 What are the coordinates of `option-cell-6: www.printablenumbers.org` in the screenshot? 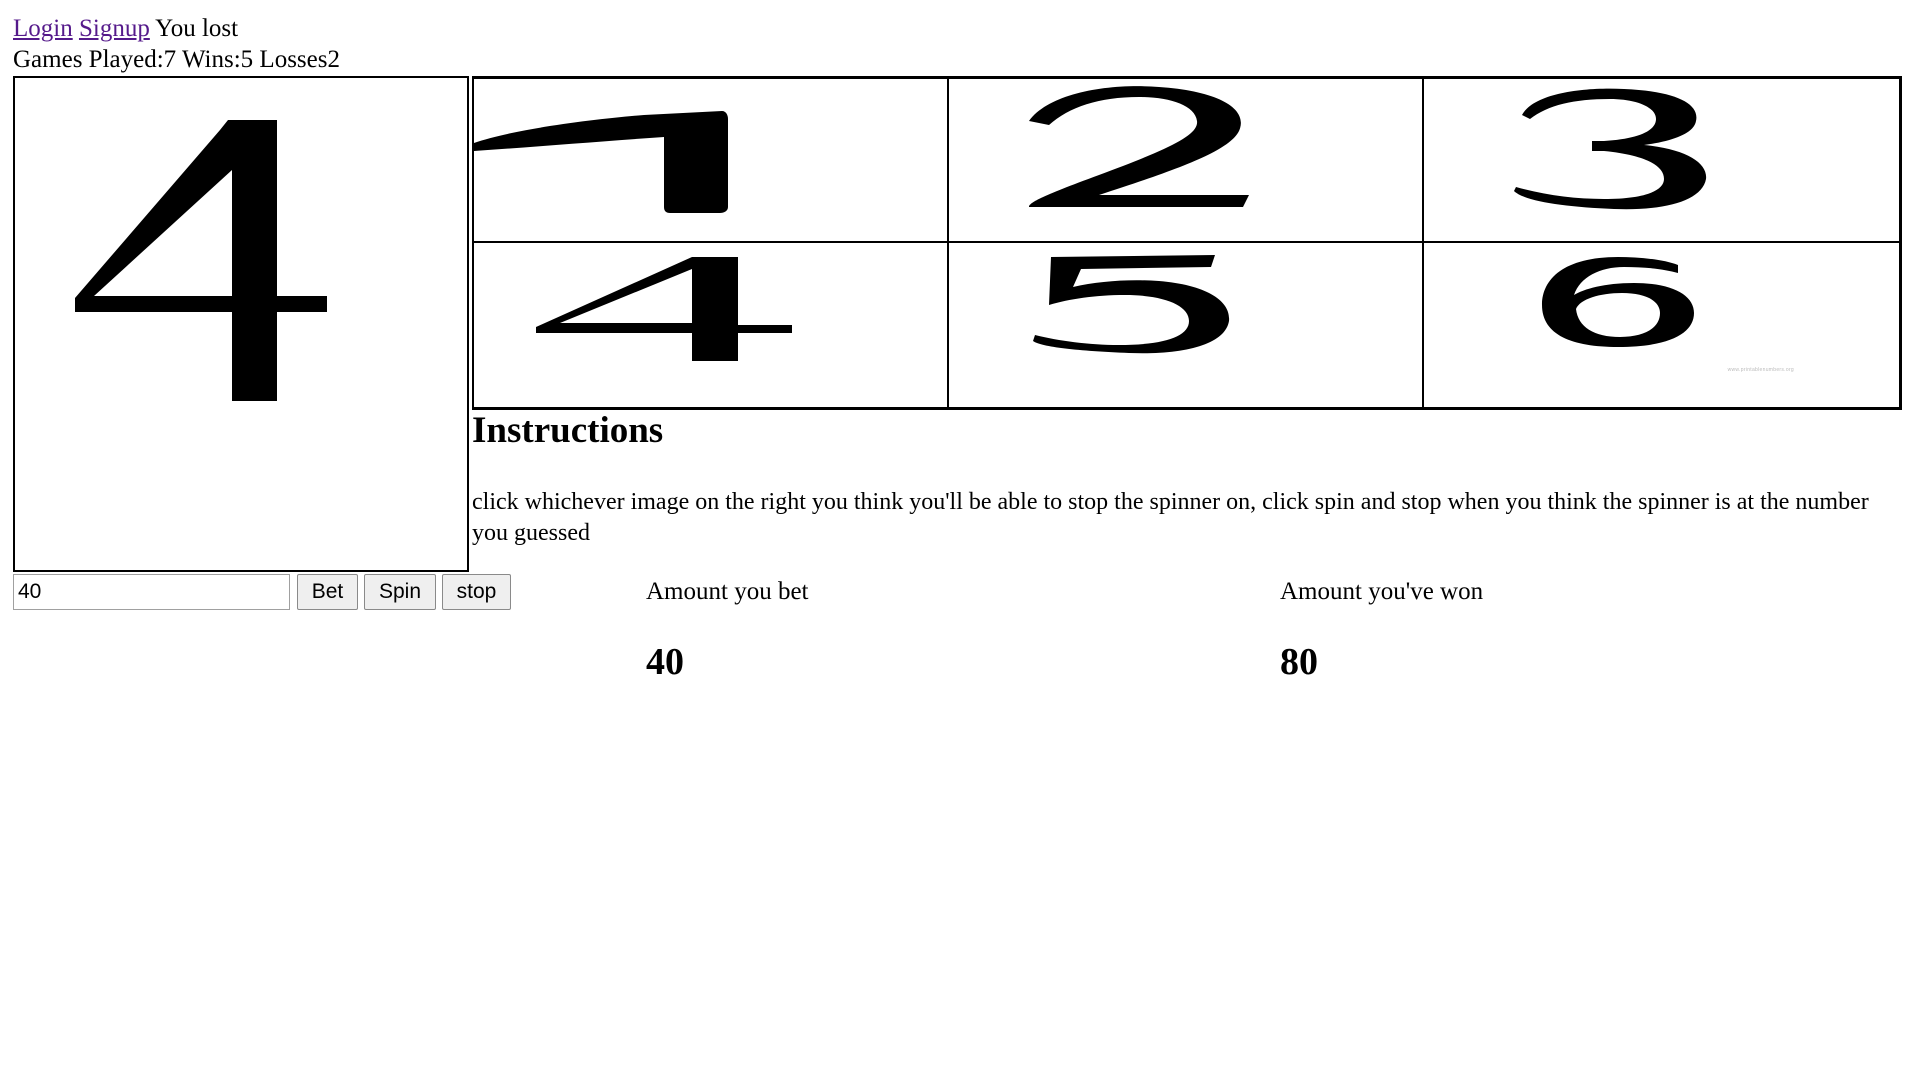 It's located at (1661, 325).